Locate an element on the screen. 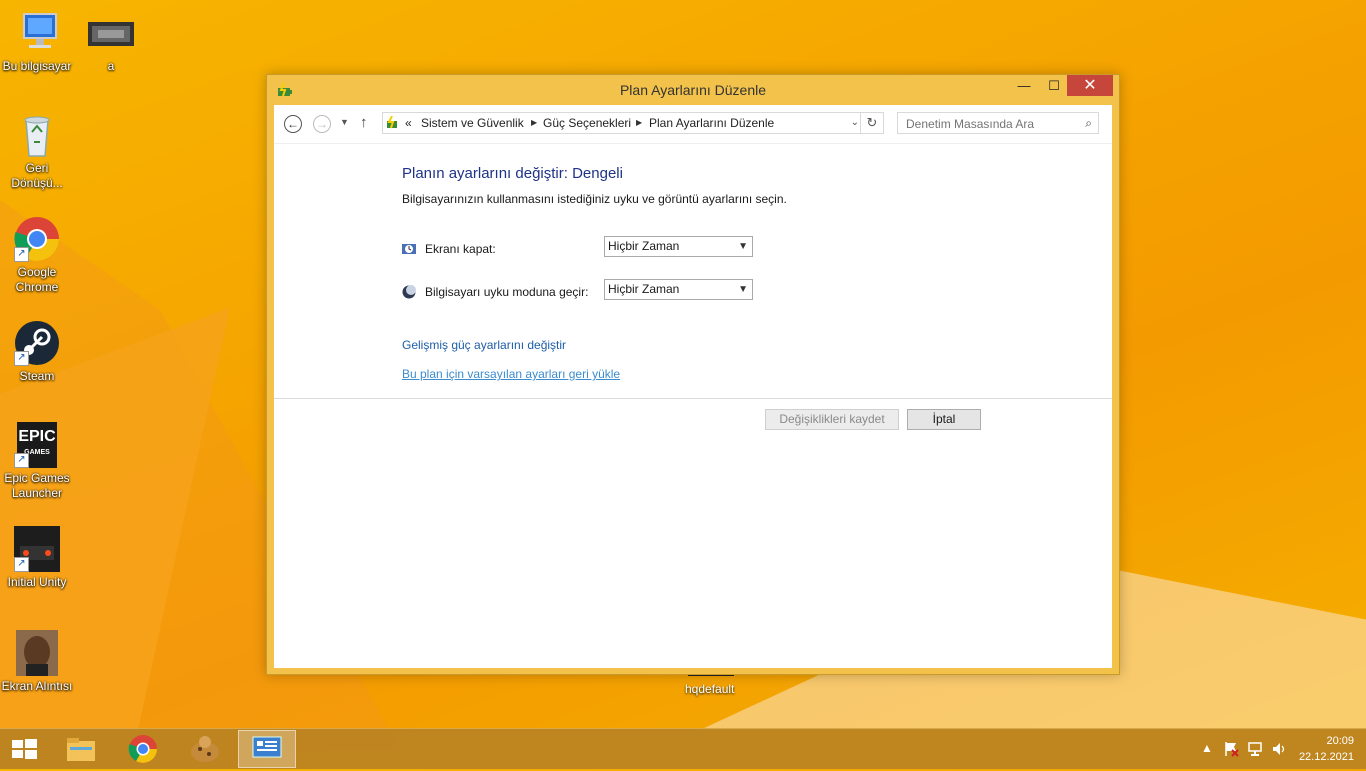 The height and width of the screenshot is (771, 1366). minimize-button: — is located at coordinates (1024, 85).